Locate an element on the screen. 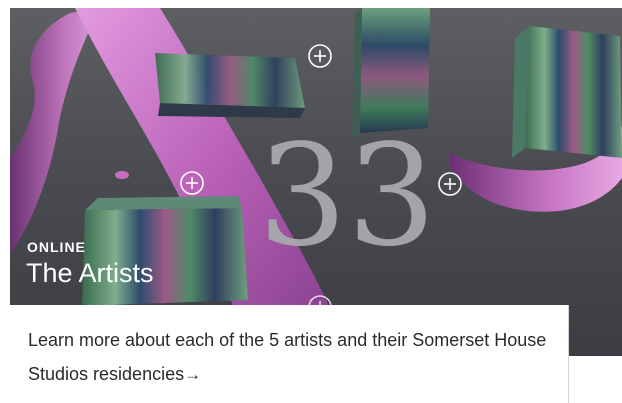 The image size is (622, 403). ribbon-fragment is located at coordinates (122, 175).